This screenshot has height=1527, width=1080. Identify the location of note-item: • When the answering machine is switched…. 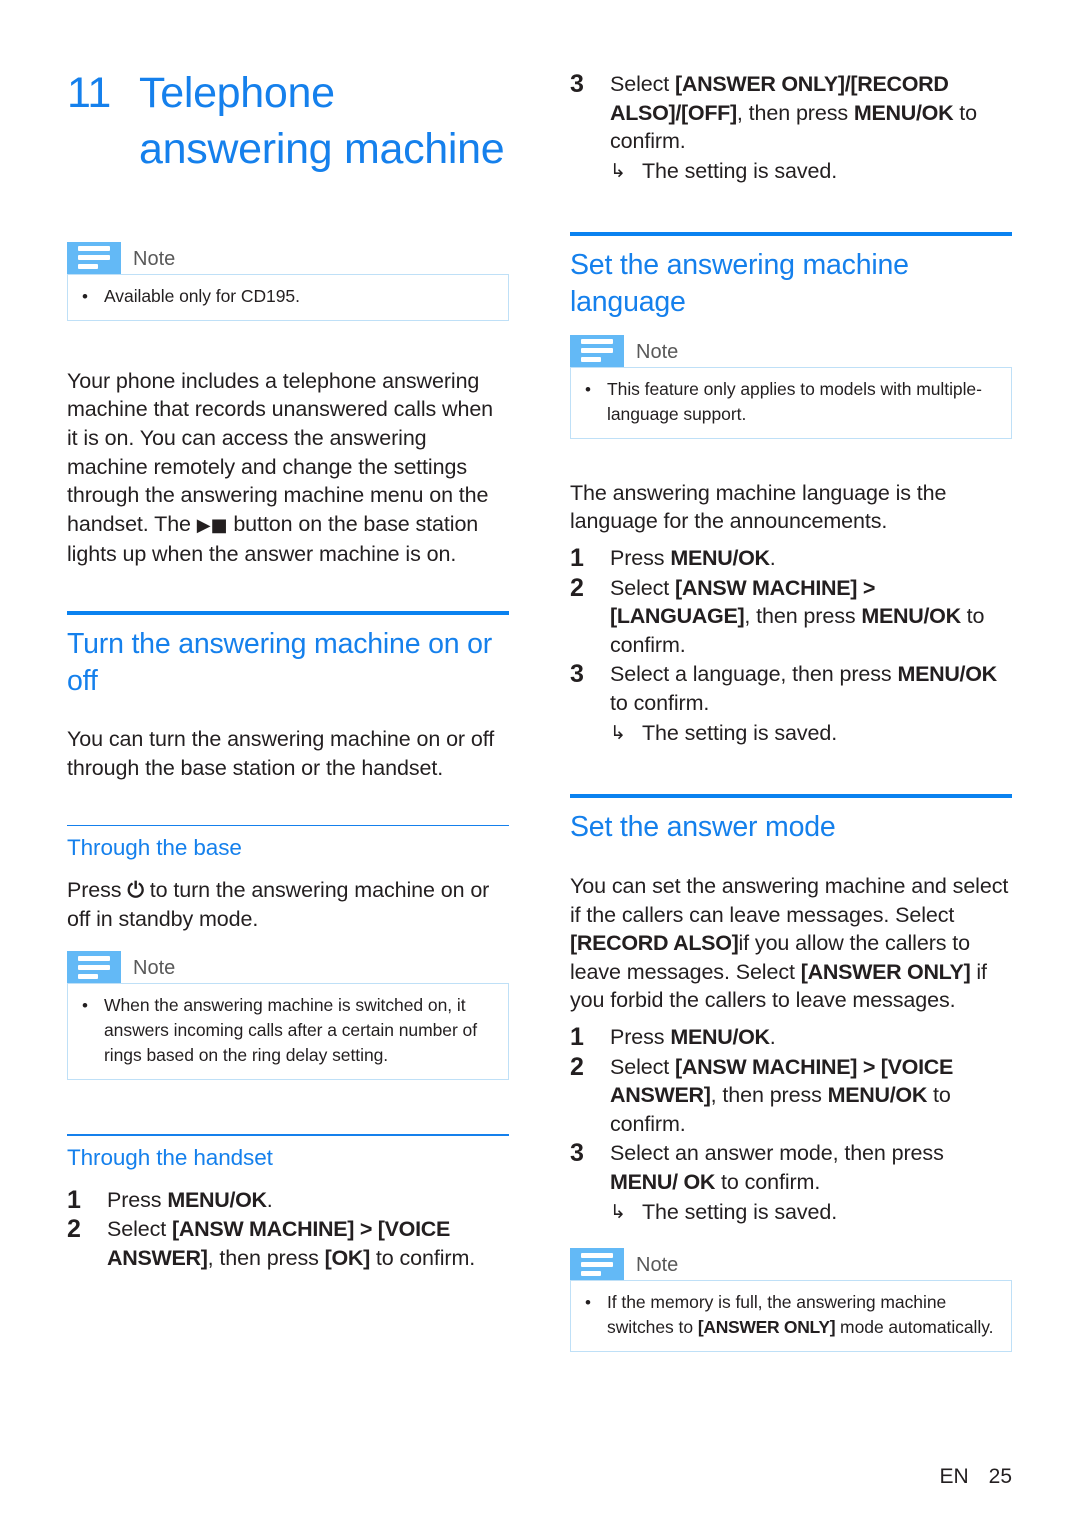
(288, 1030).